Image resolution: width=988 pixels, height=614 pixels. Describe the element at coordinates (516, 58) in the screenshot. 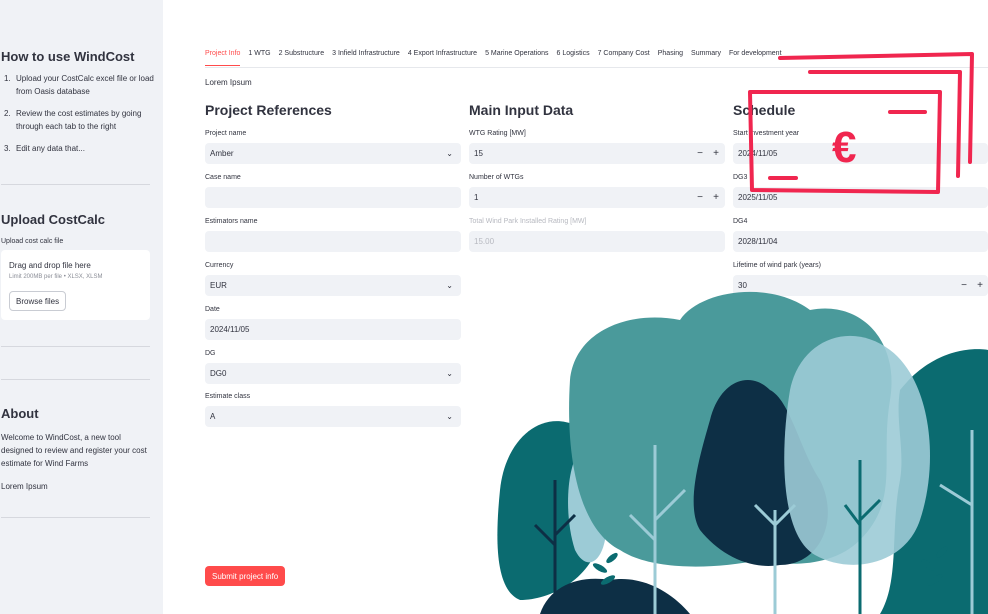

I see `tab-marine-operations: 5 Marine Operations` at that location.